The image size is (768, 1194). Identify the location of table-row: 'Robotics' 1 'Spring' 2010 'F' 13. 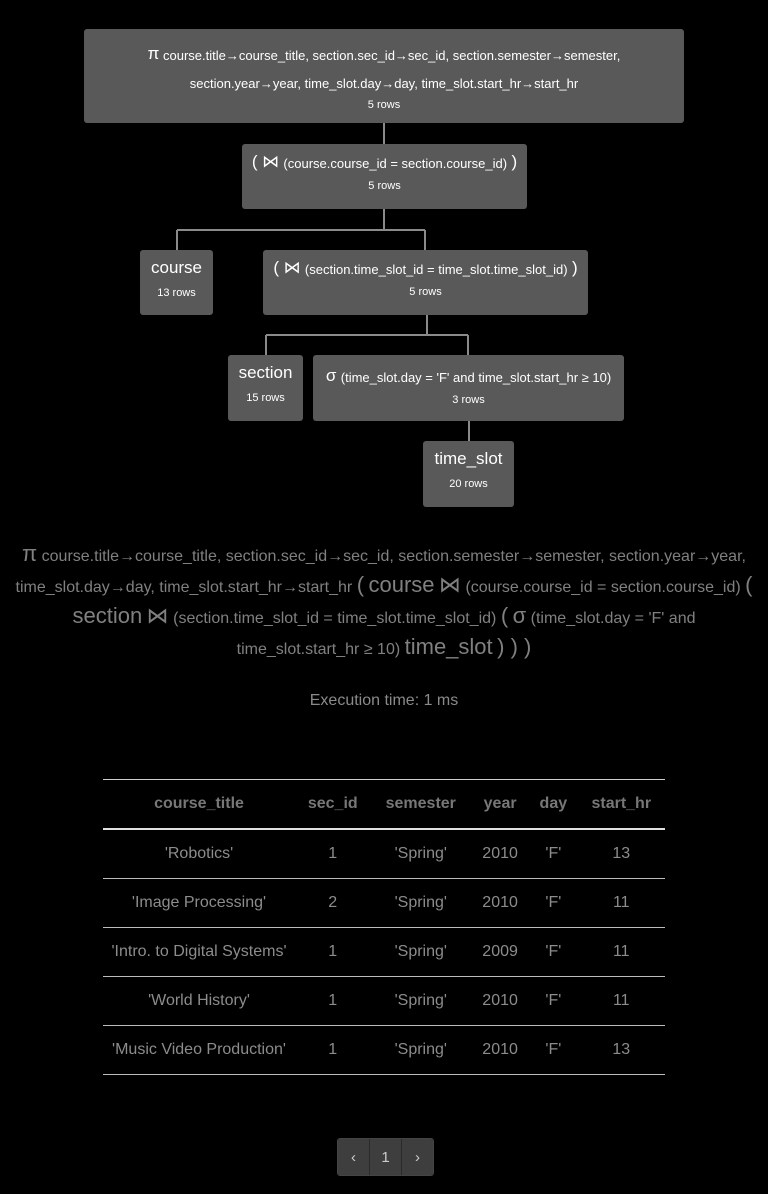
(384, 854).